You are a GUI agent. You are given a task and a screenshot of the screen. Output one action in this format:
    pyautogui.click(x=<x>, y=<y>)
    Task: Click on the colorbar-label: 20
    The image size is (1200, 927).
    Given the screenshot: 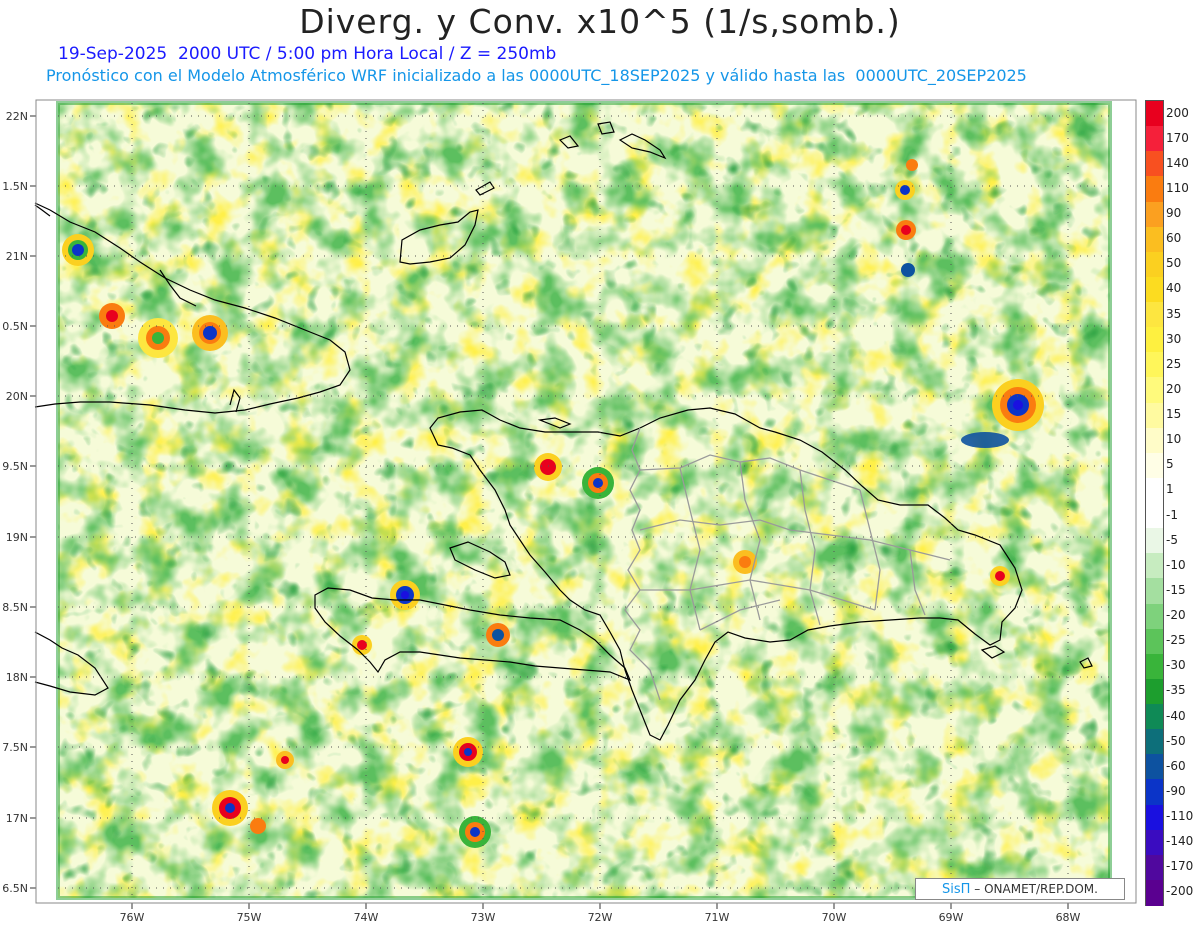 What is the action you would take?
    pyautogui.click(x=1174, y=388)
    